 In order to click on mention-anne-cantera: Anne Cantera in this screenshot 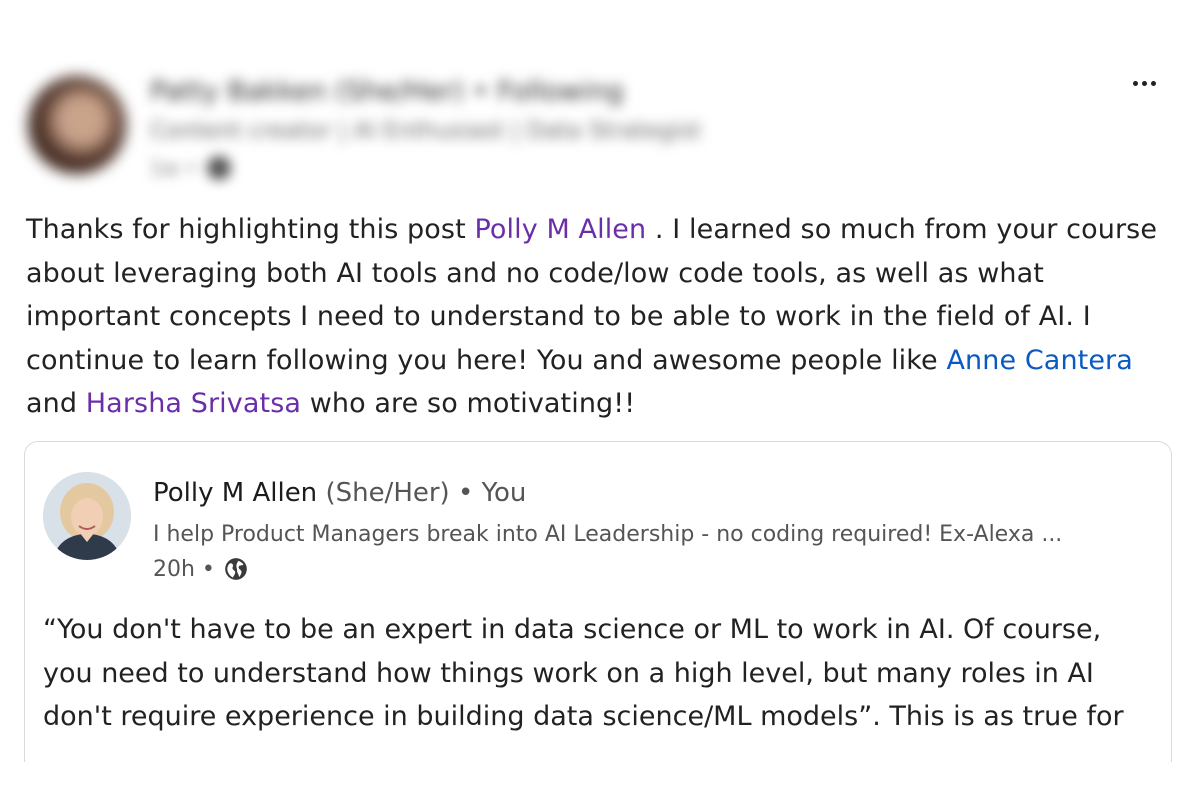, I will do `click(1039, 360)`.